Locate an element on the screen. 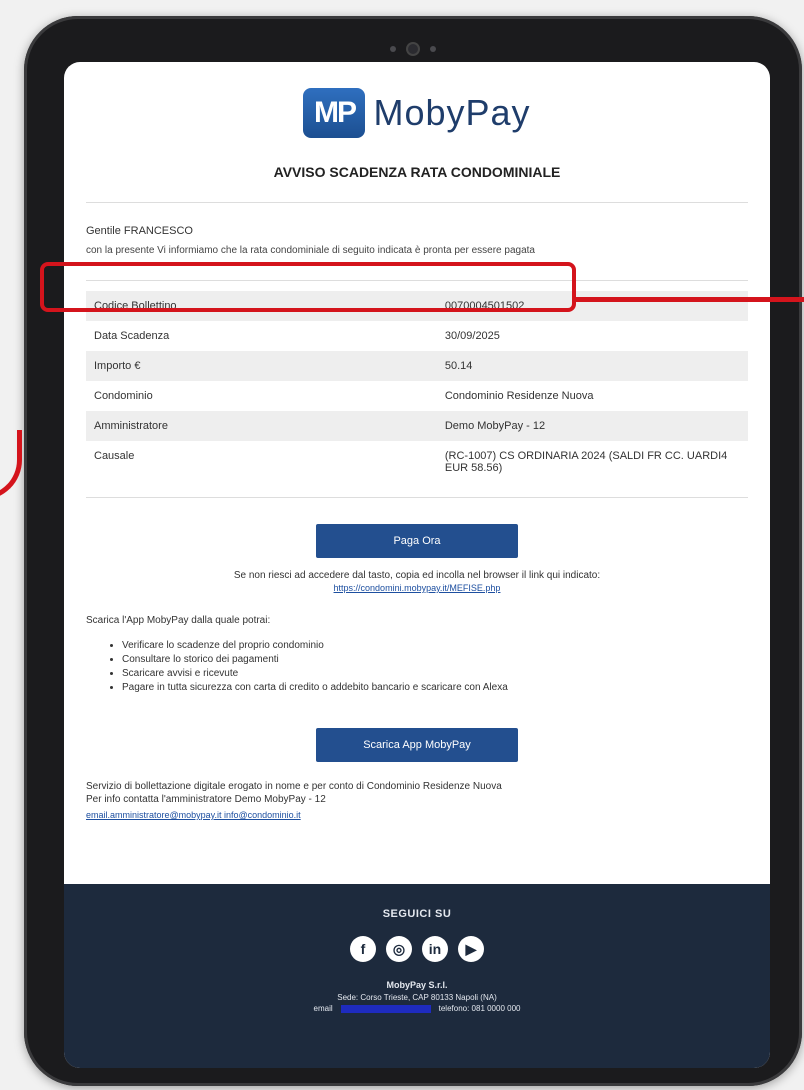  detail-label: Data Scadenza is located at coordinates (132, 336).